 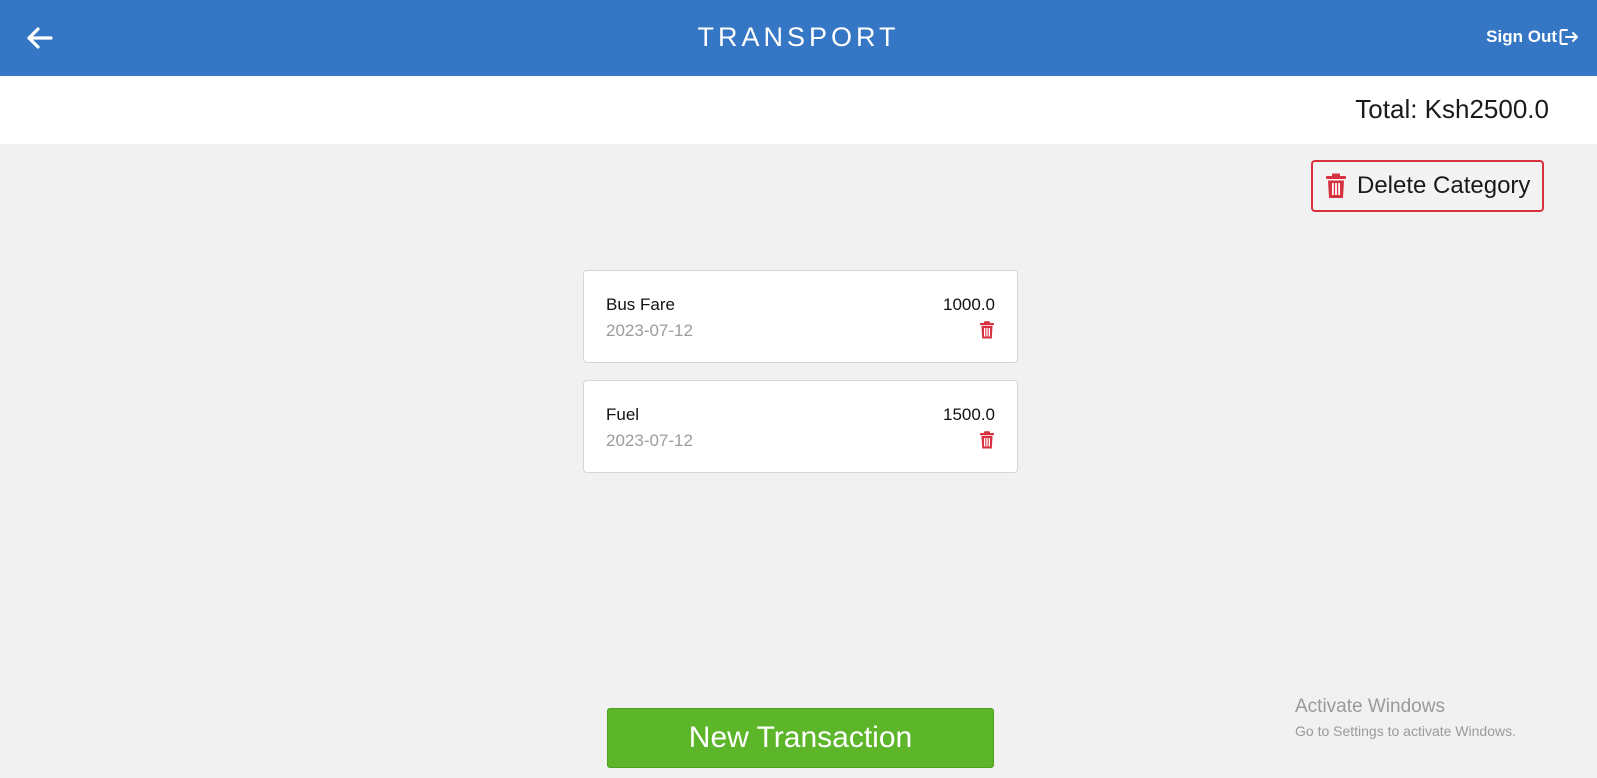 What do you see at coordinates (969, 414) in the screenshot?
I see `transaction-amount: 1500.0` at bounding box center [969, 414].